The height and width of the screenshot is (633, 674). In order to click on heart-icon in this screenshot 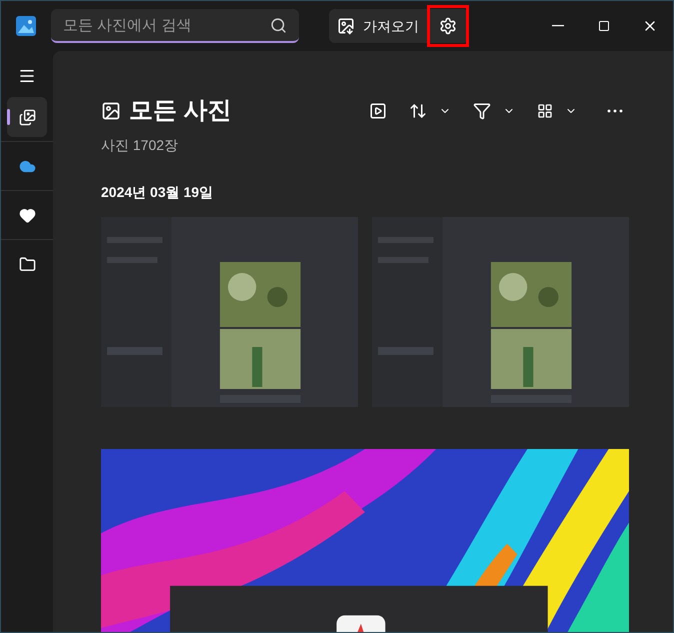, I will do `click(27, 215)`.